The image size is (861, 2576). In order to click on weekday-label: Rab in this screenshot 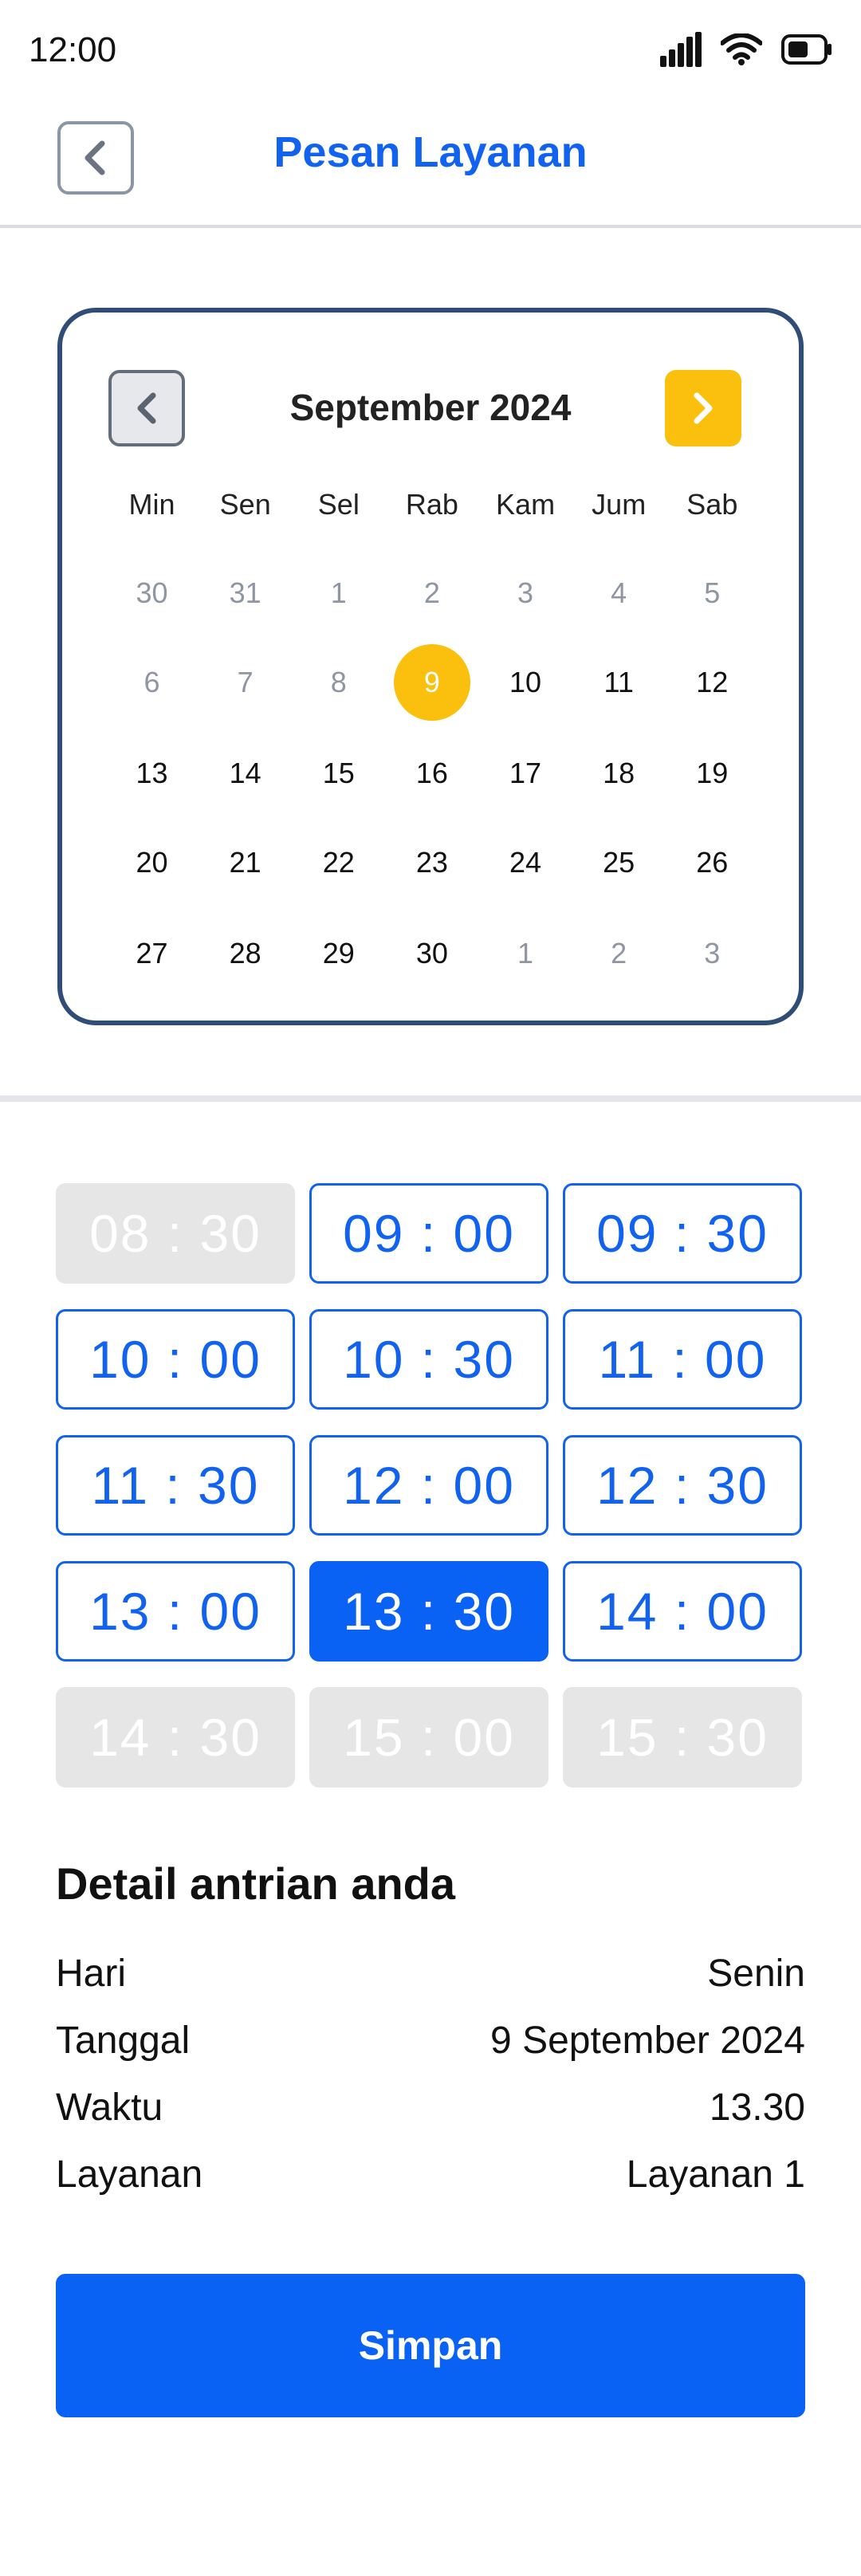, I will do `click(431, 505)`.